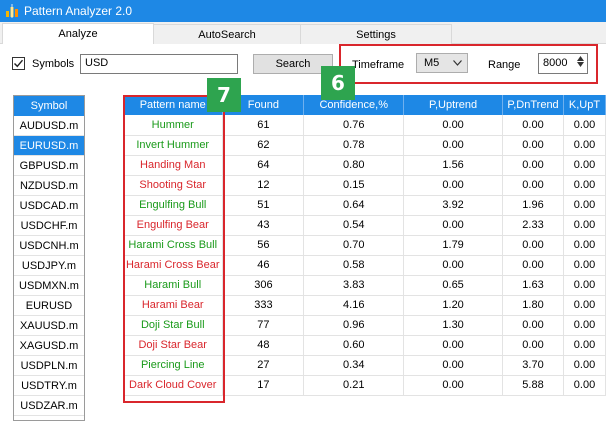 The image size is (606, 421). What do you see at coordinates (453, 285) in the screenshot?
I see `p-uptrend-cell: 0.65` at bounding box center [453, 285].